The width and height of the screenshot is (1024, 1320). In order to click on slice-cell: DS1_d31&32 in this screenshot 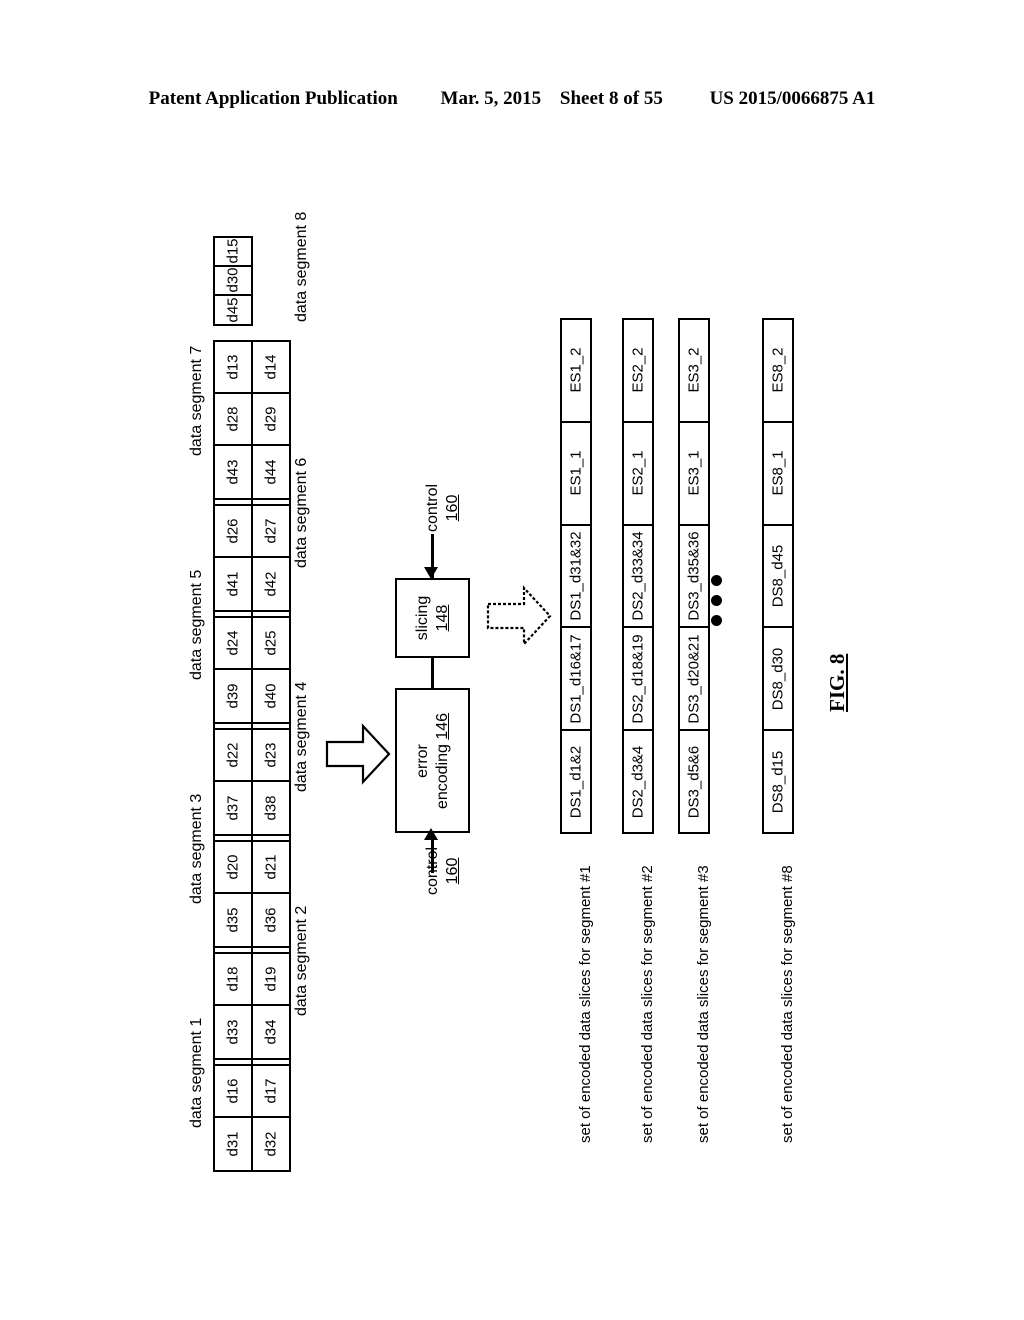, I will do `click(576, 575)`.